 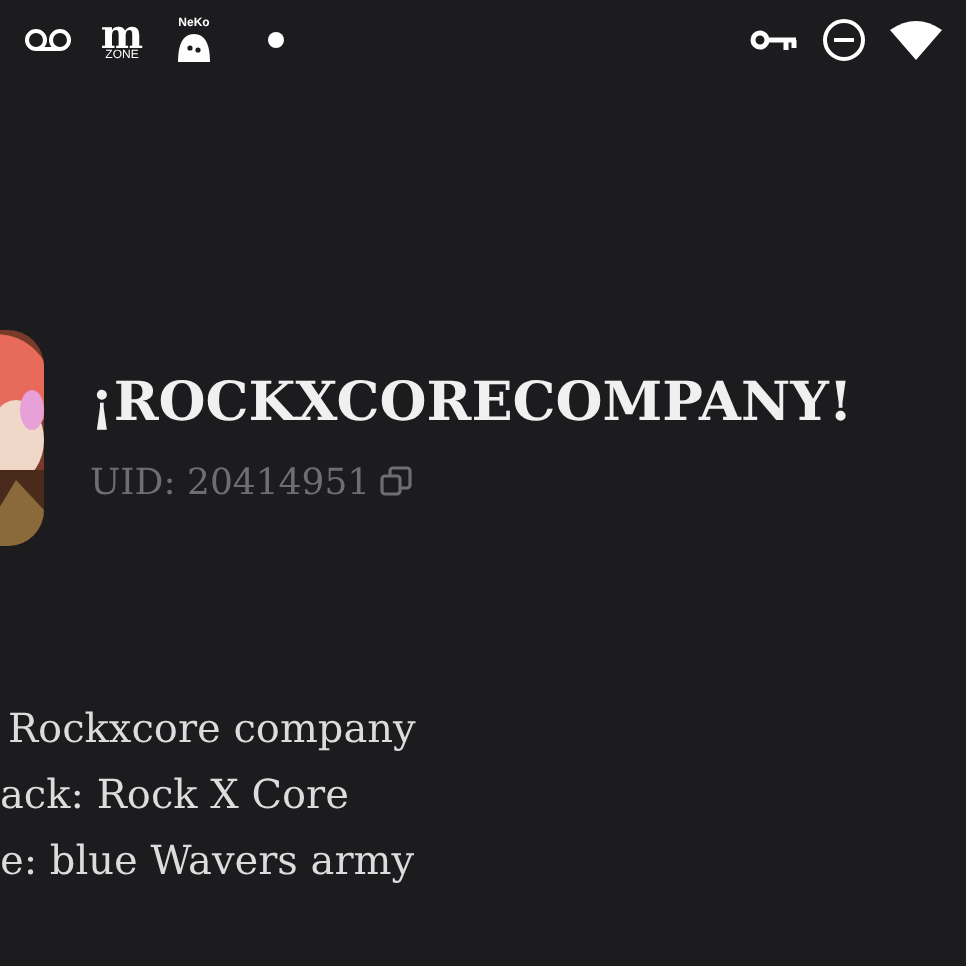 What do you see at coordinates (471, 403) in the screenshot?
I see `profile-name: ¡ROCKXCORECOMPANY!` at bounding box center [471, 403].